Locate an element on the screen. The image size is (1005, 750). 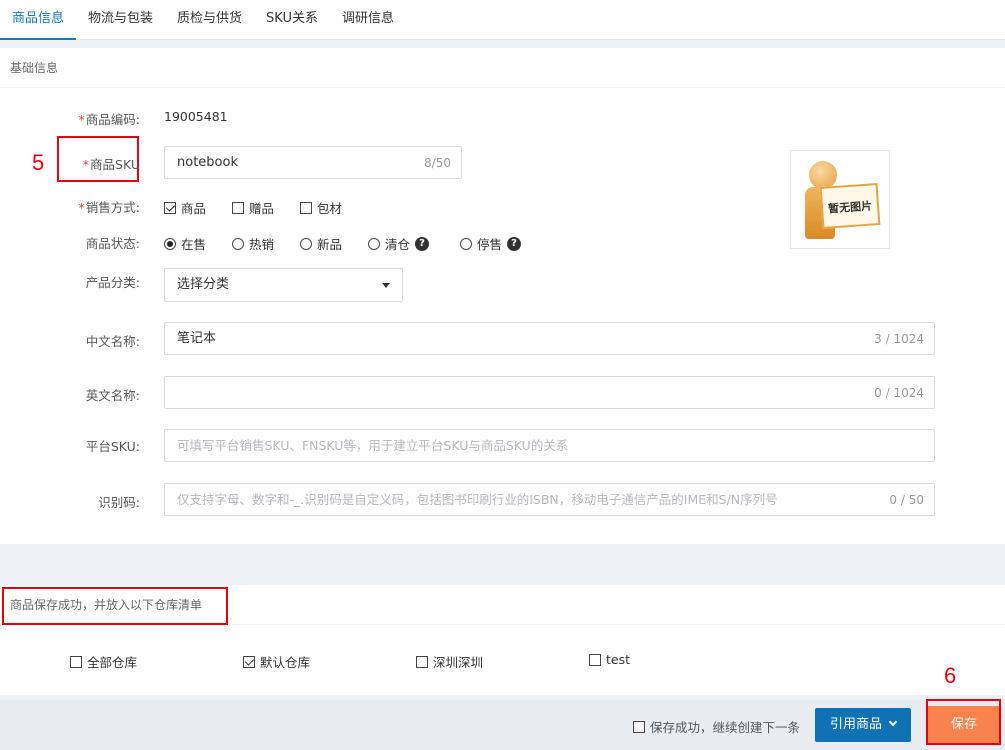
cn-name-label: 中文名称: is located at coordinates (112, 341).